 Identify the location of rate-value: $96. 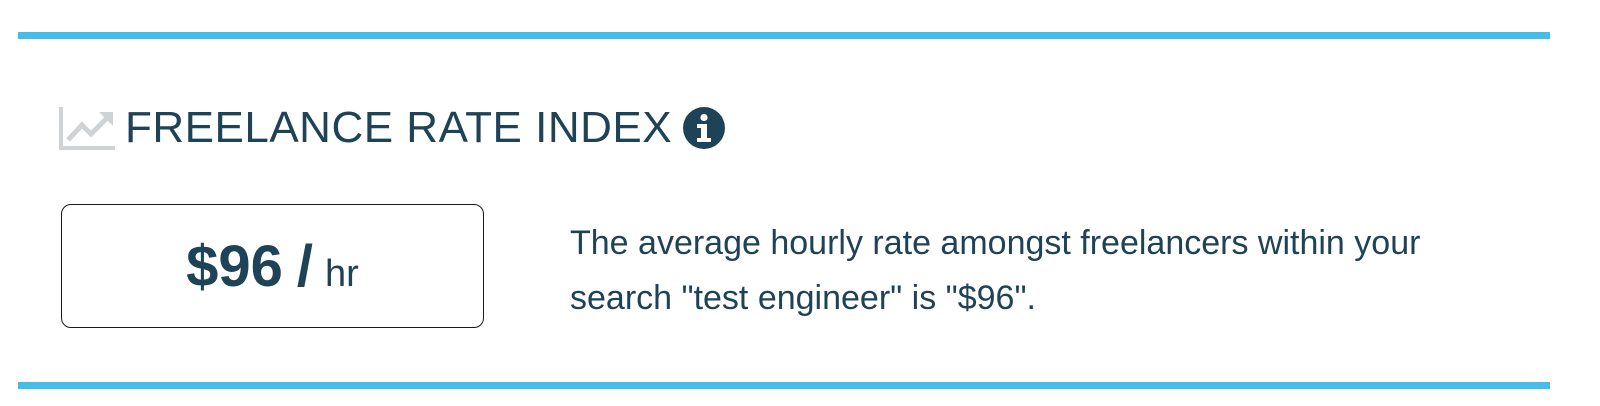
(234, 266).